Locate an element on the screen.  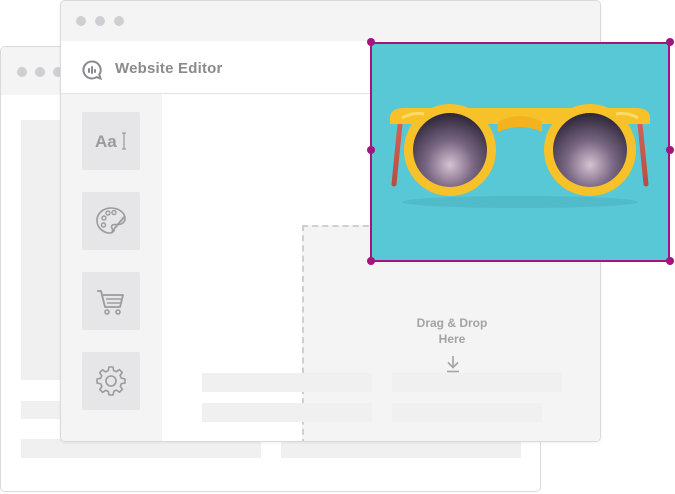
tool-sidebar: Aa is located at coordinates (111, 267).